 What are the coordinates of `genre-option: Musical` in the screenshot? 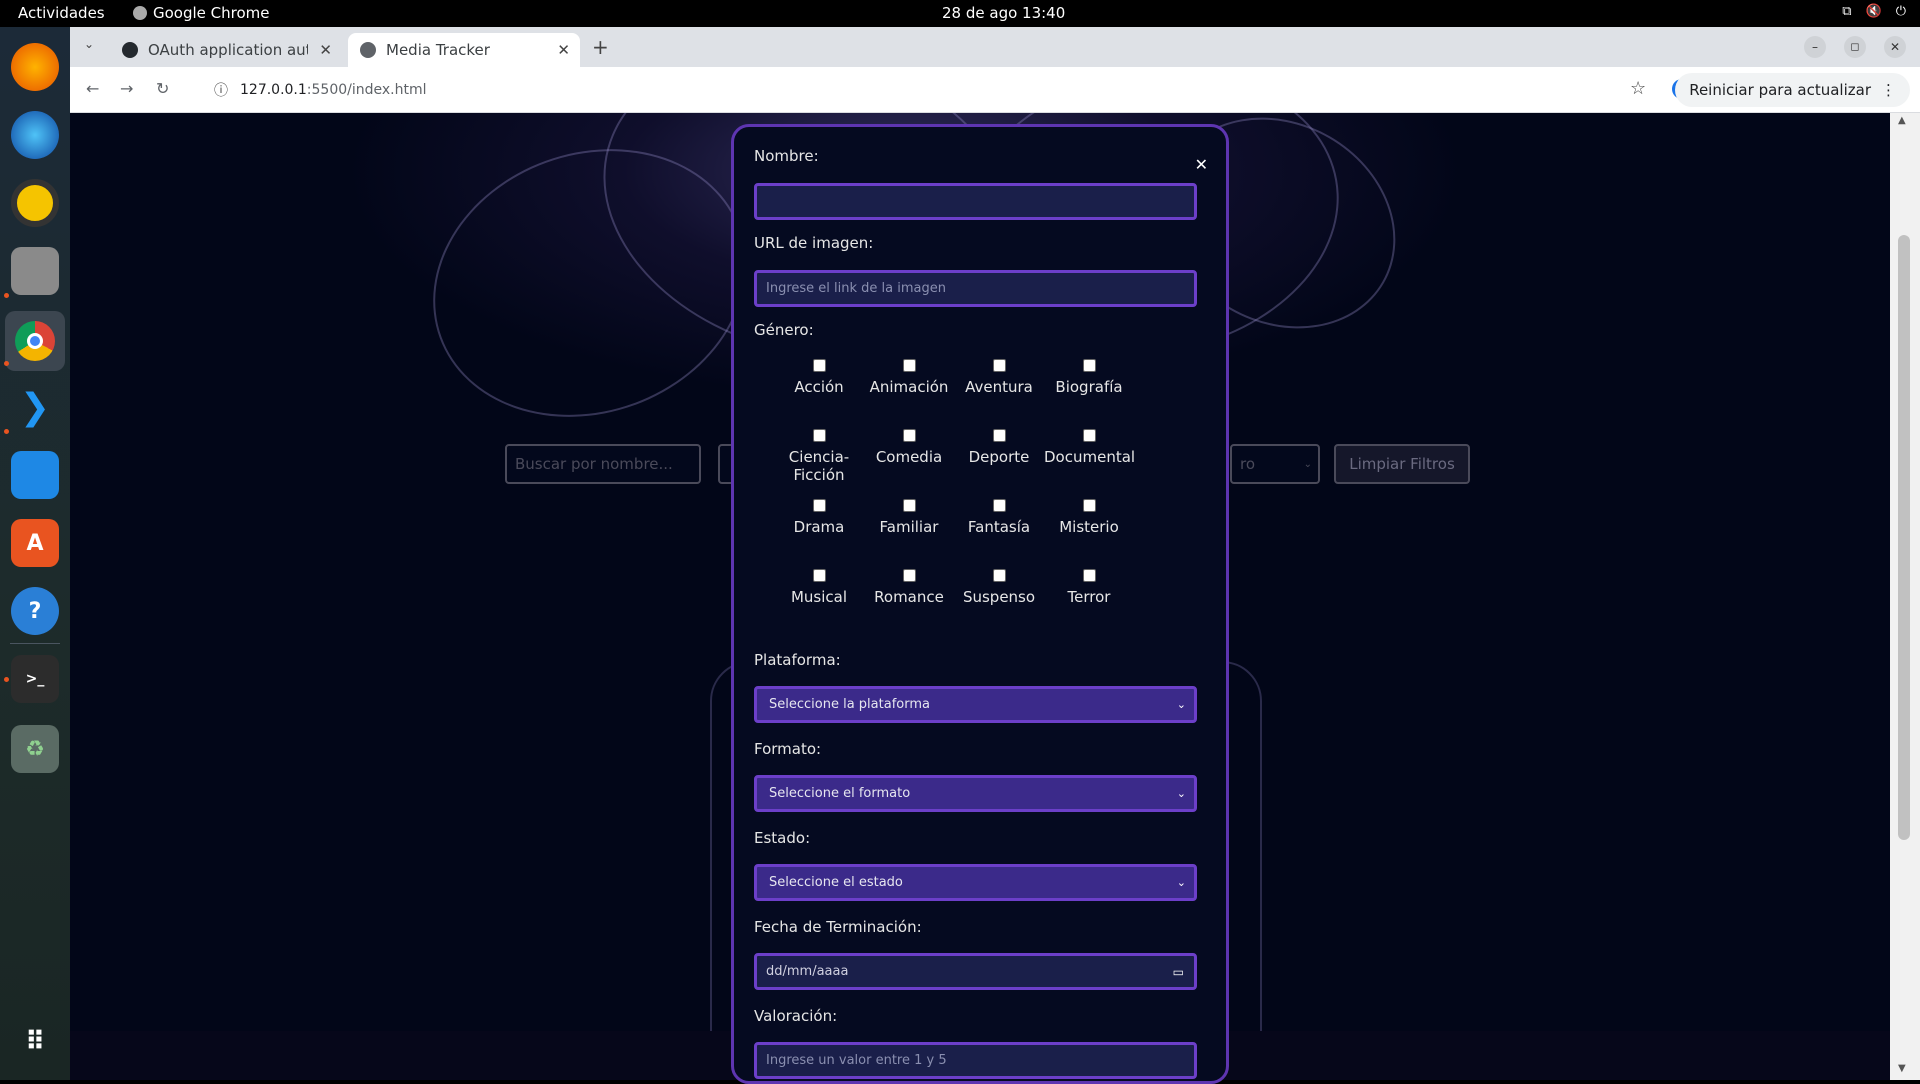 It's located at (819, 587).